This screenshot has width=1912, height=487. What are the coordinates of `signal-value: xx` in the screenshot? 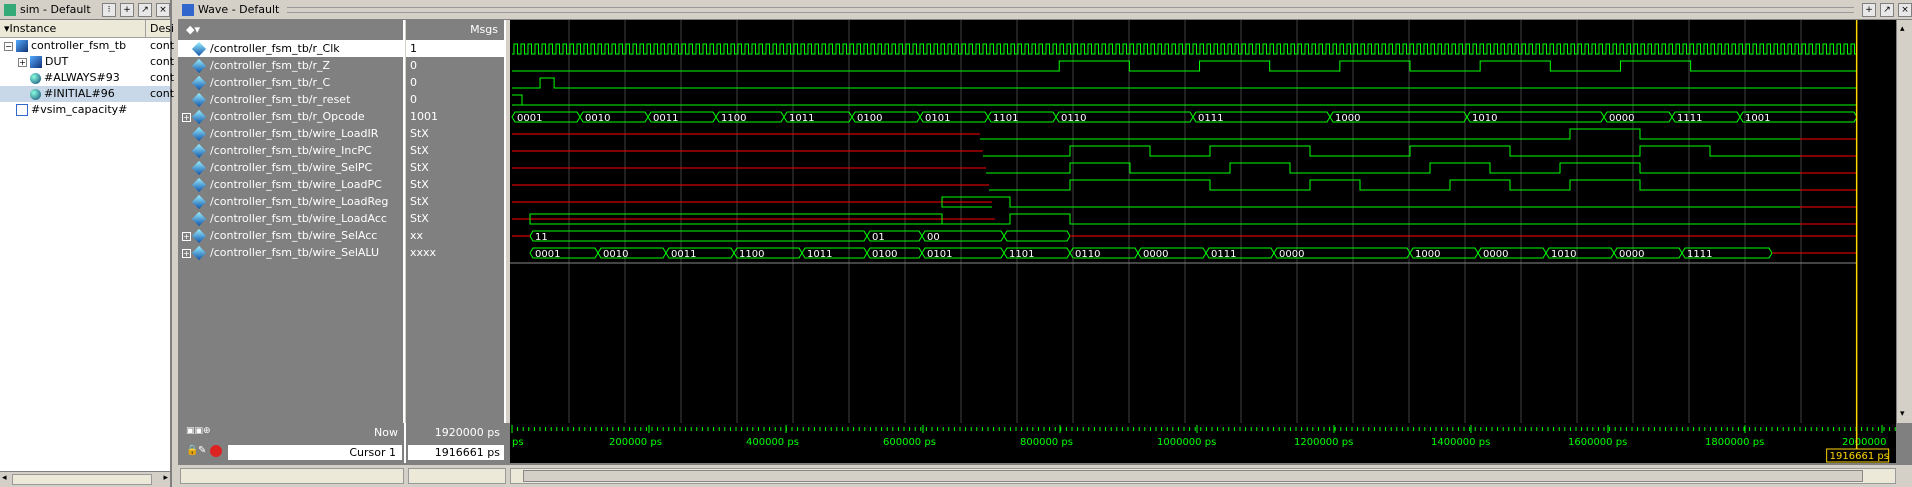 It's located at (417, 235).